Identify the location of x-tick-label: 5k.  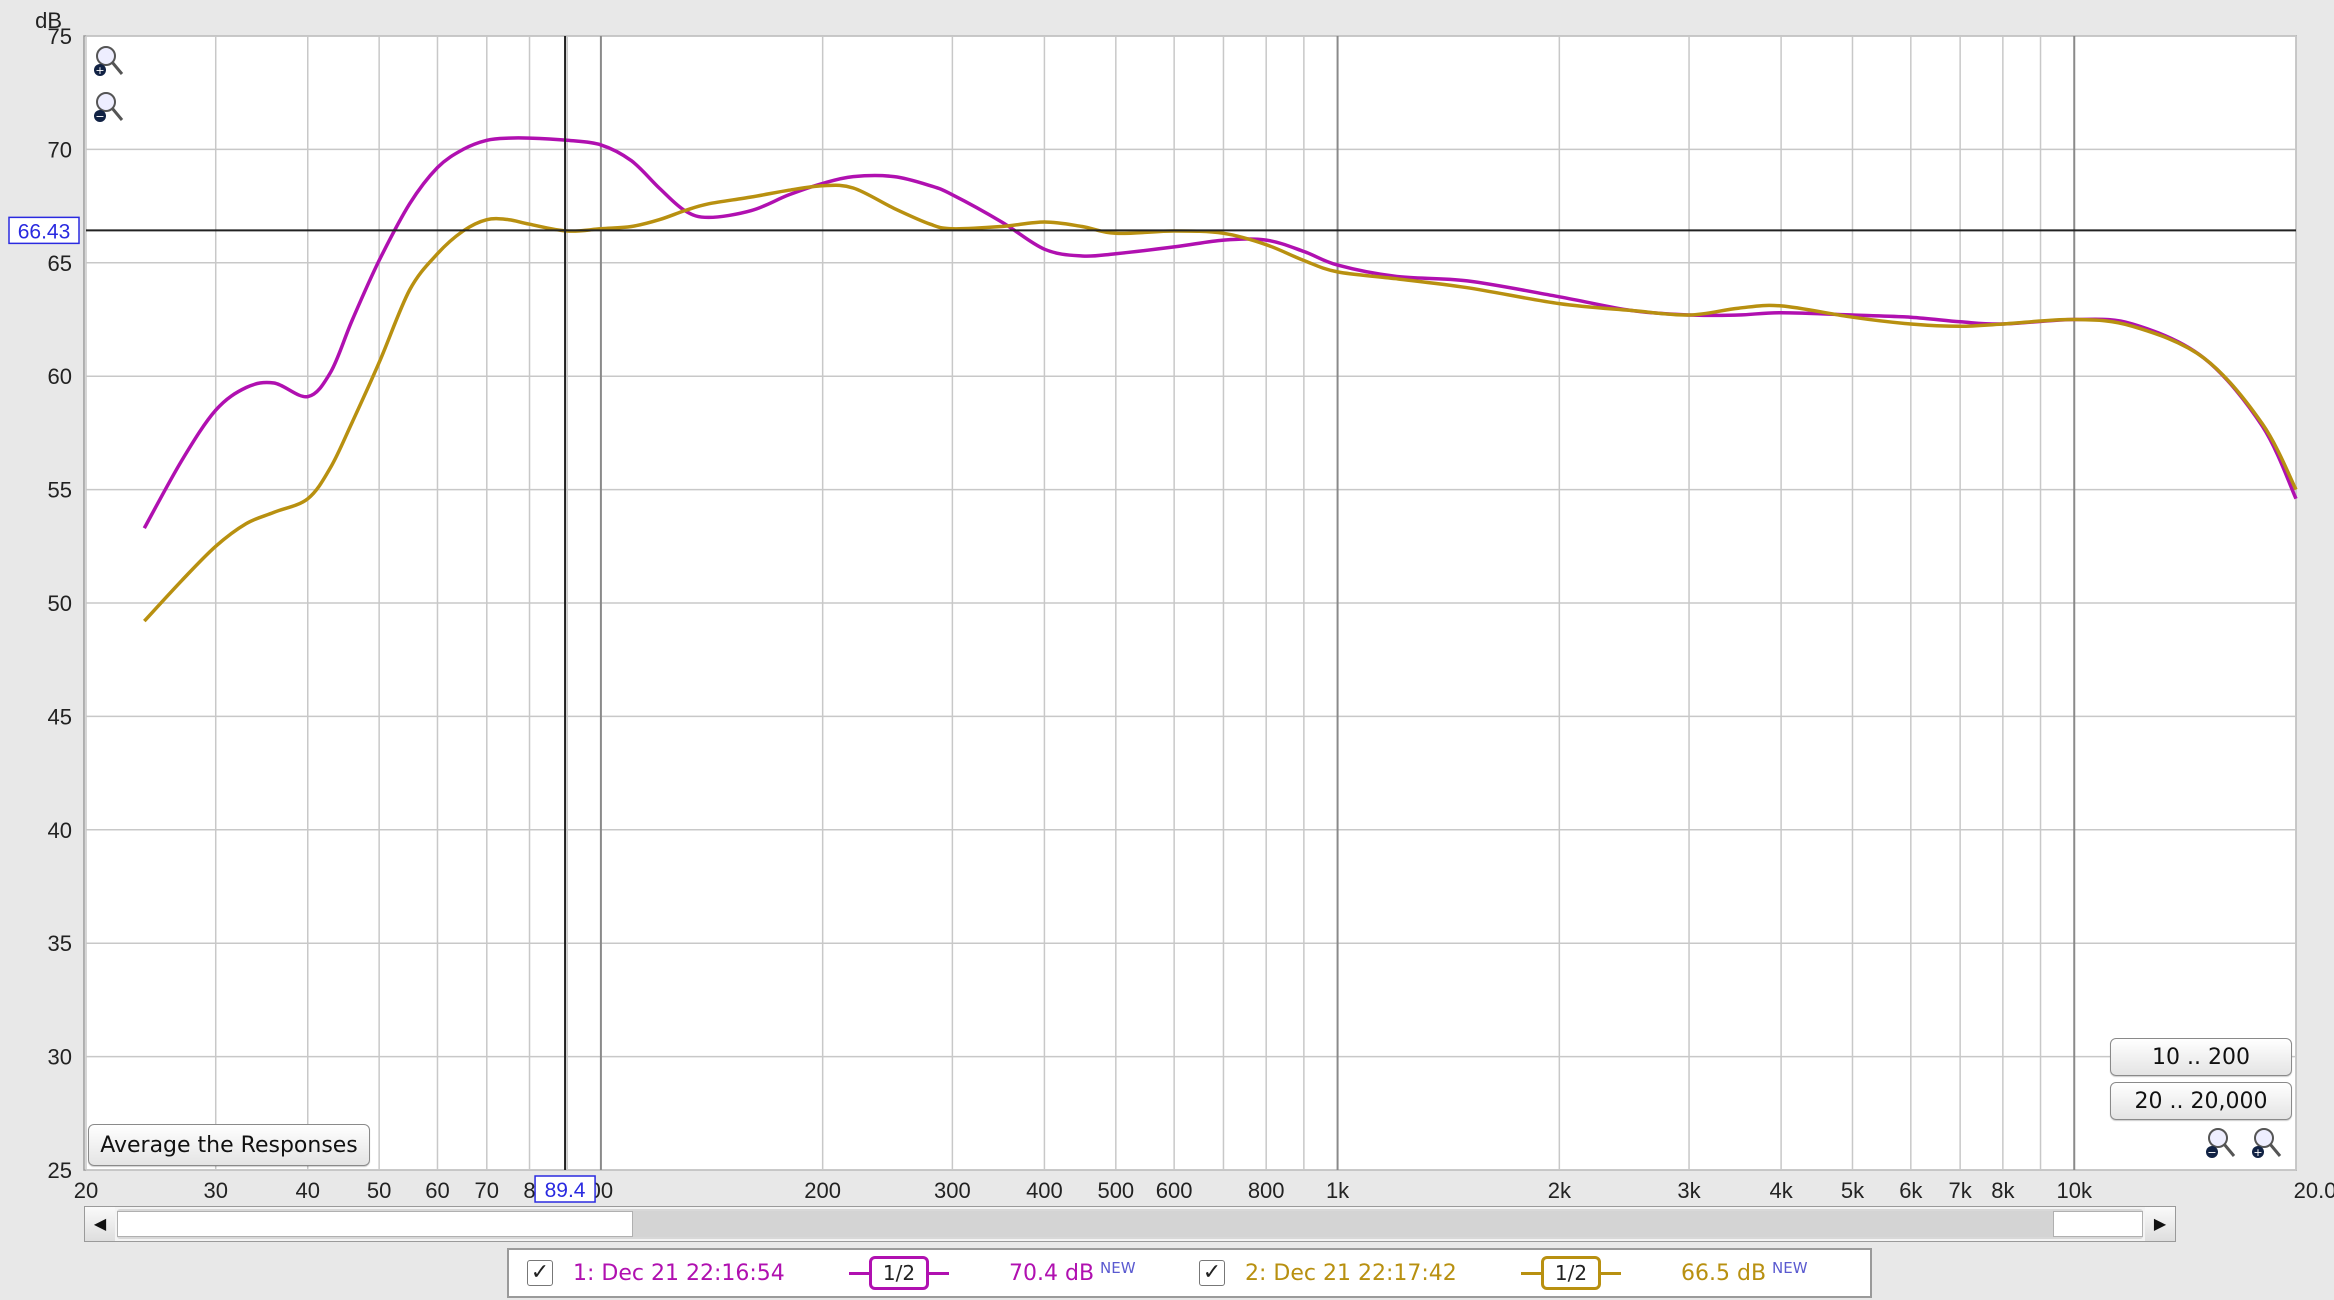
(1853, 1190).